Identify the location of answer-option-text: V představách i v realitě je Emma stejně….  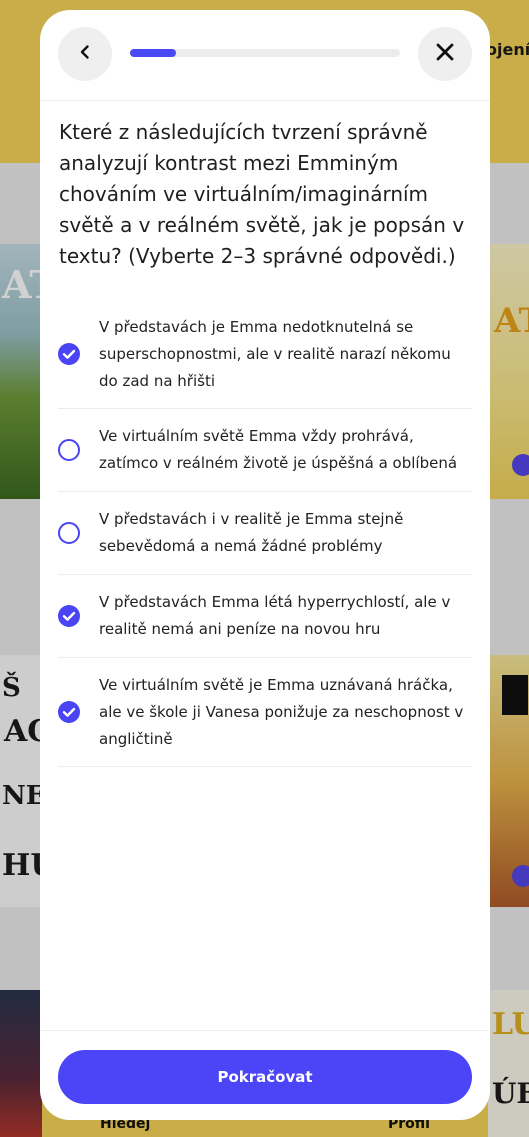
(251, 532).